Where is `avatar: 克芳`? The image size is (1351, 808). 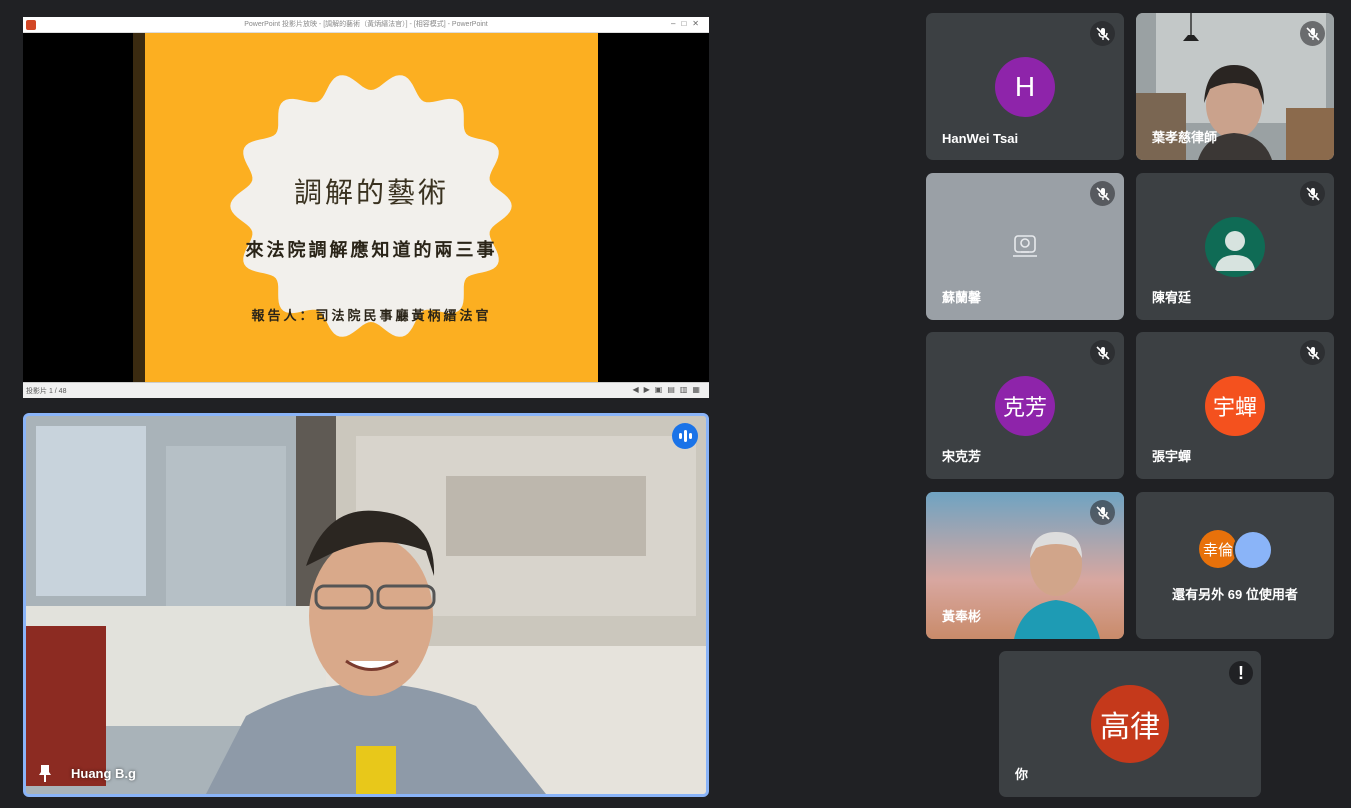
avatar: 克芳 is located at coordinates (1025, 406).